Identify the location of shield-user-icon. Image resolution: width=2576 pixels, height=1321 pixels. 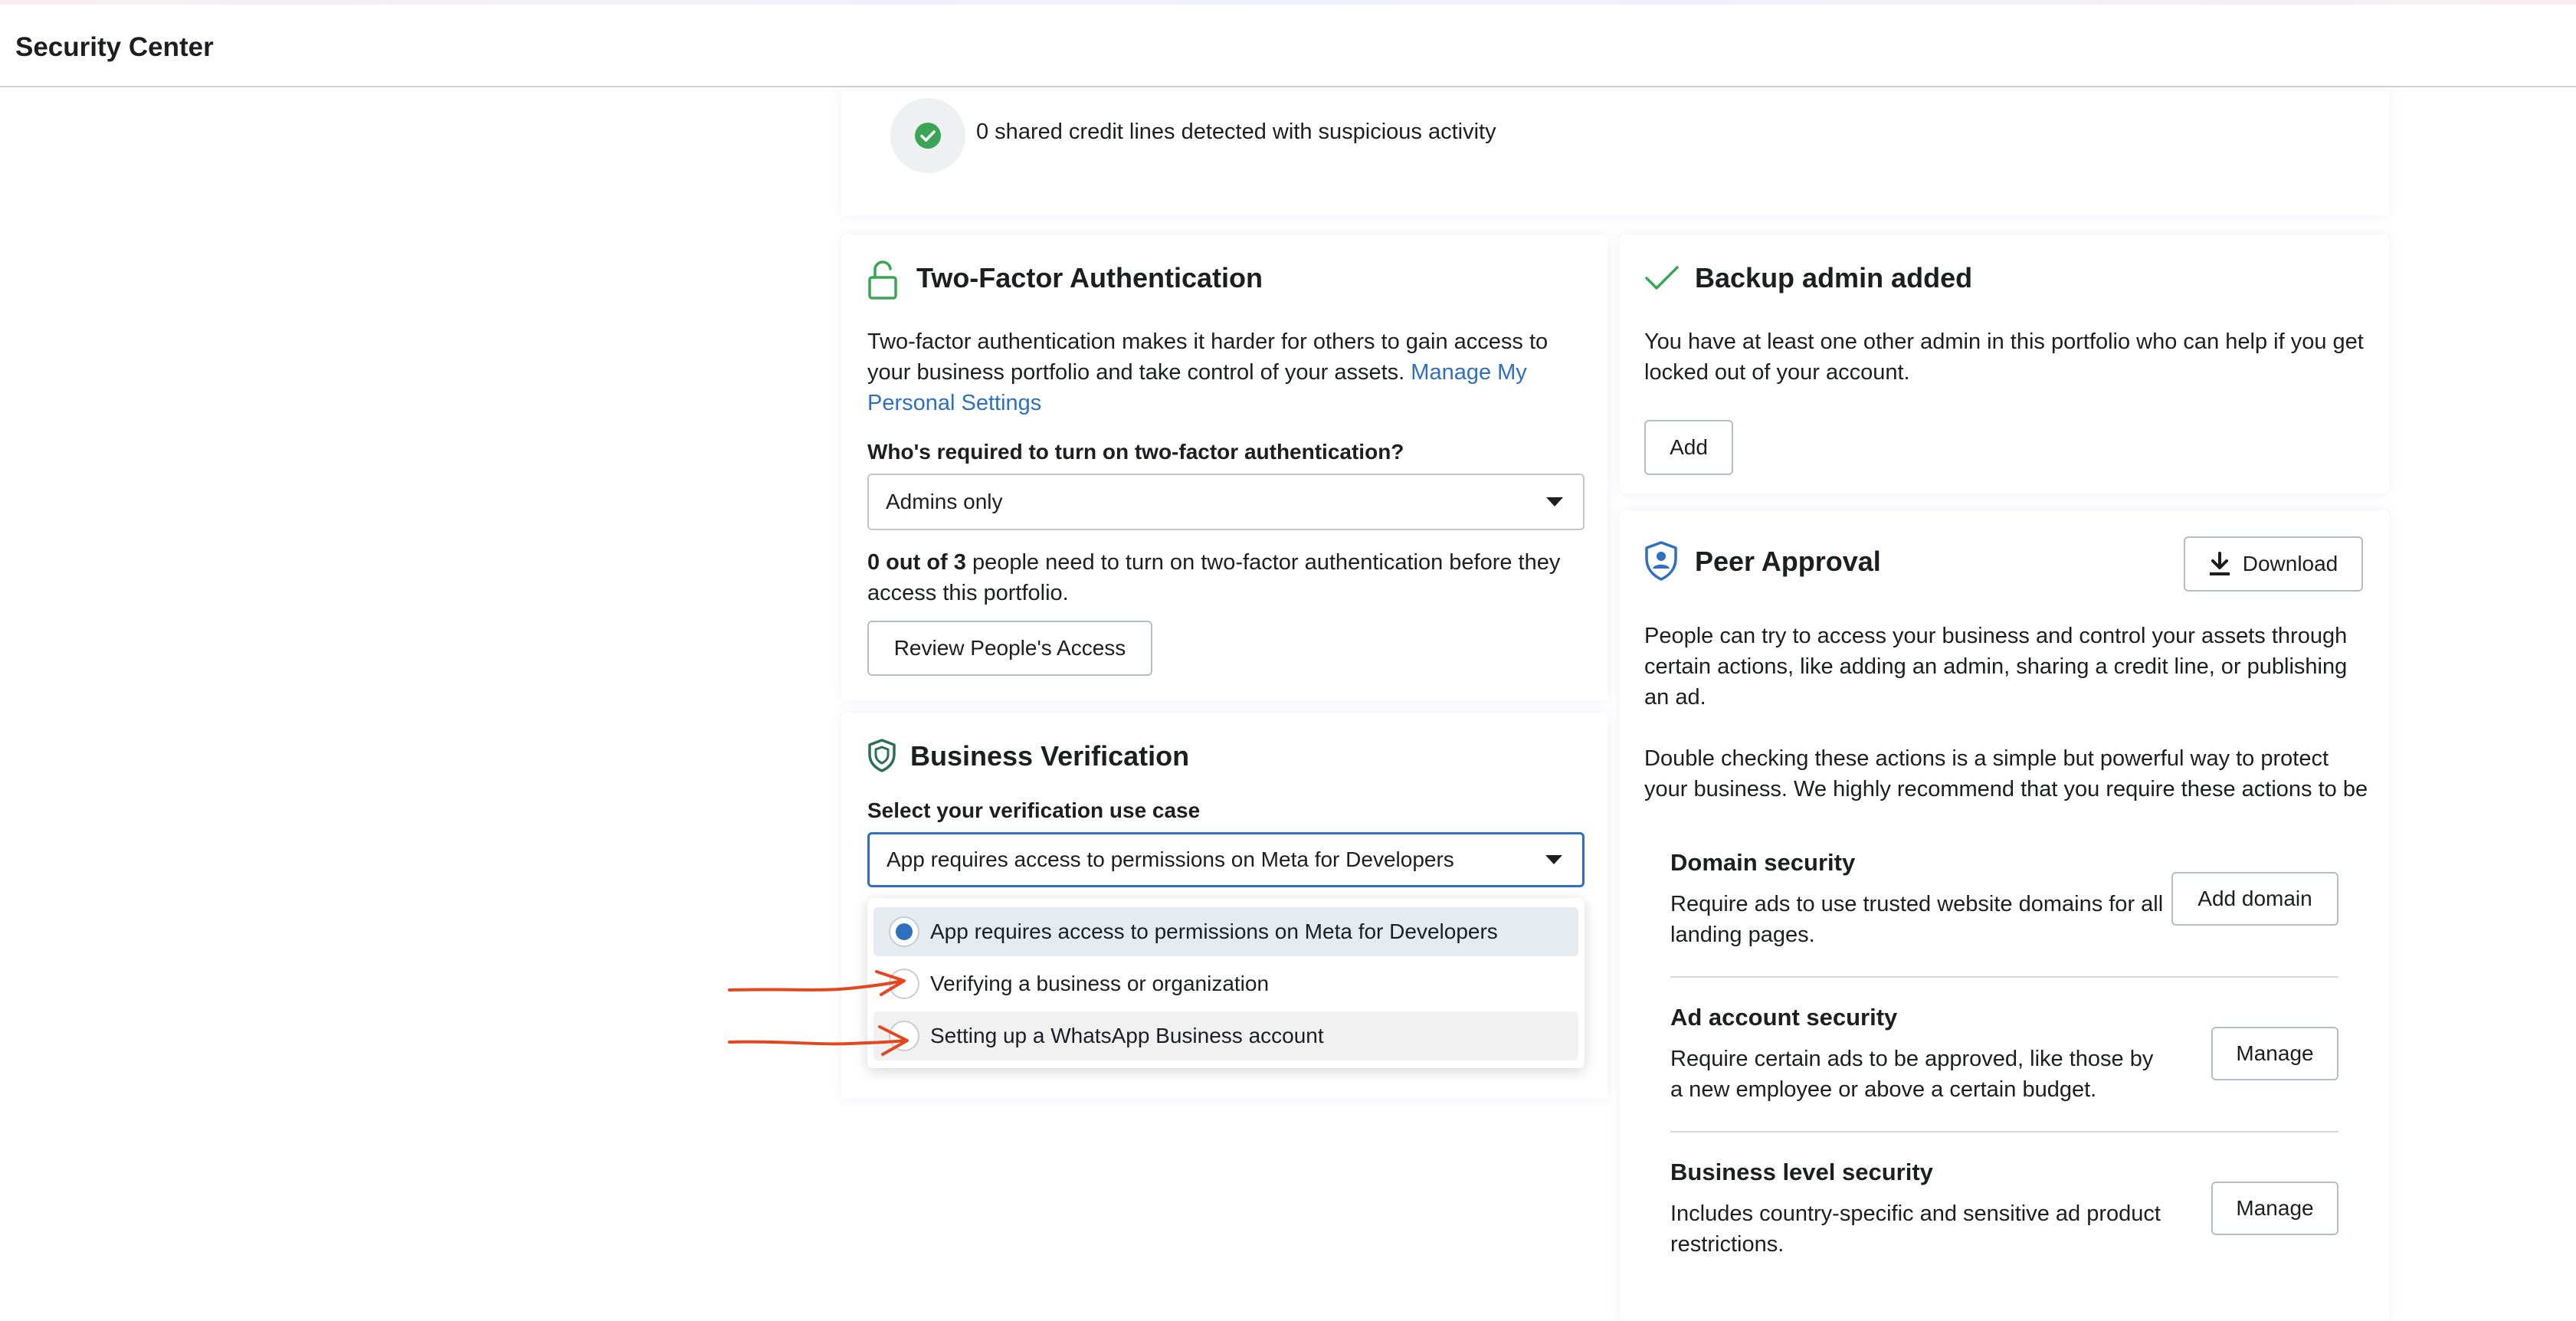
(1661, 561).